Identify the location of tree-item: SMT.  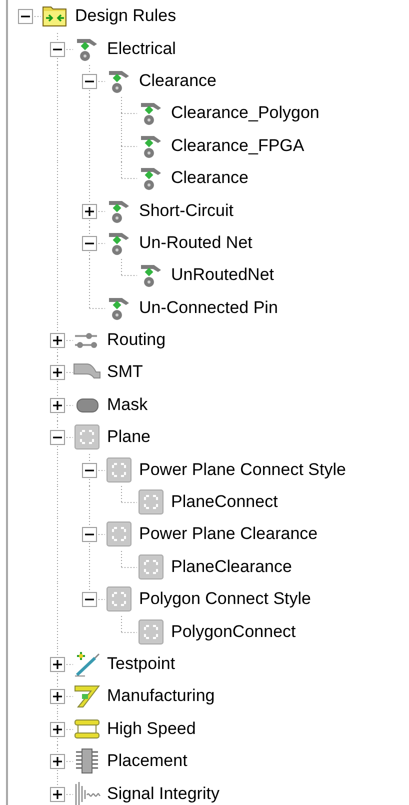
(125, 372).